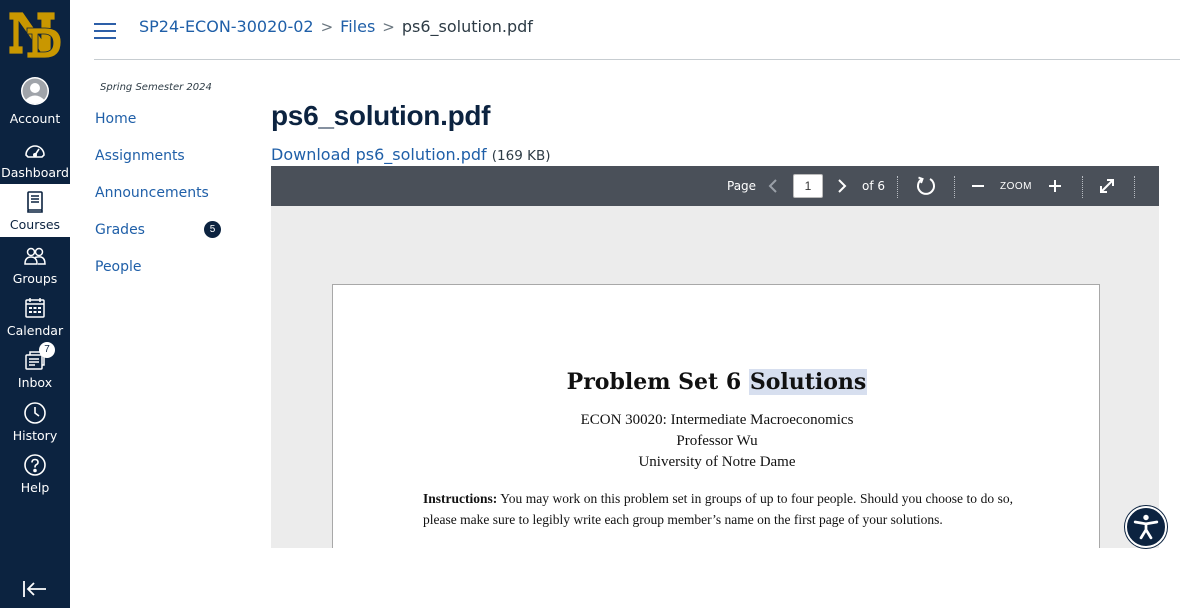  Describe the element at coordinates (35, 35) in the screenshot. I see `notre-dame-logo` at that location.